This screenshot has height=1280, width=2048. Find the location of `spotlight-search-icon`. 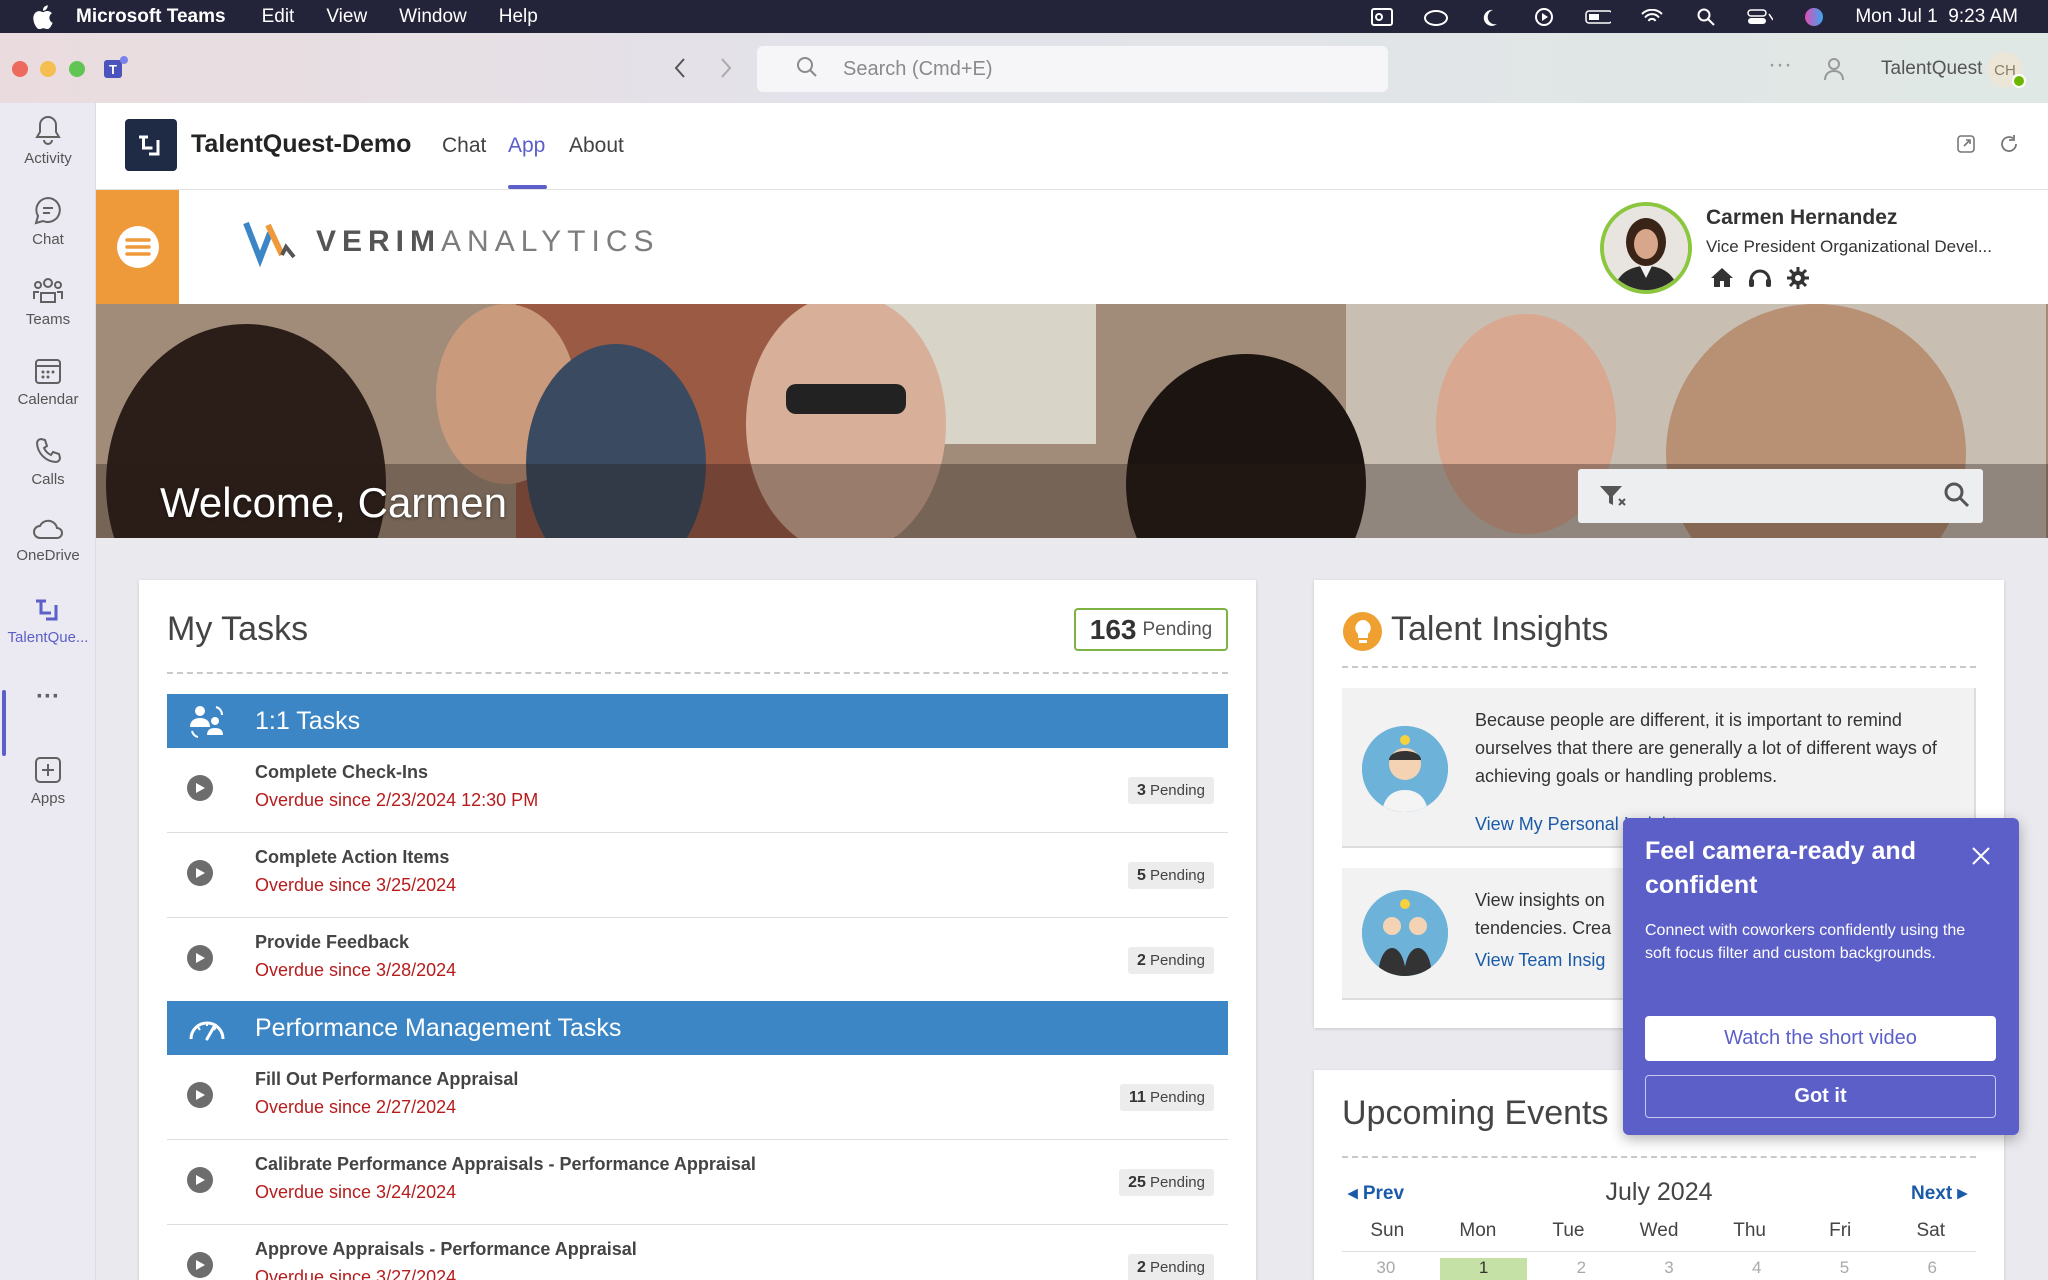

spotlight-search-icon is located at coordinates (1706, 17).